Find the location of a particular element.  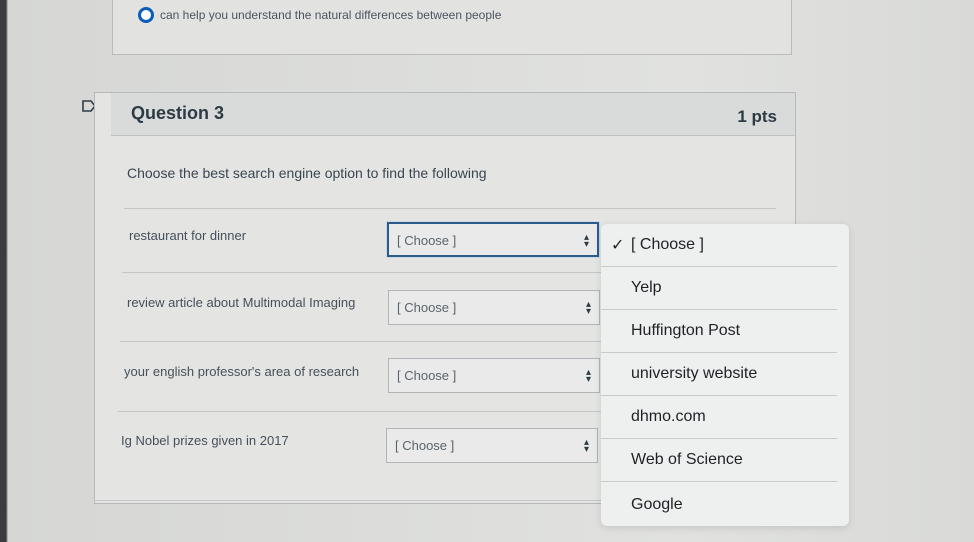

dropdown-option: Huffington Post is located at coordinates (719, 331).